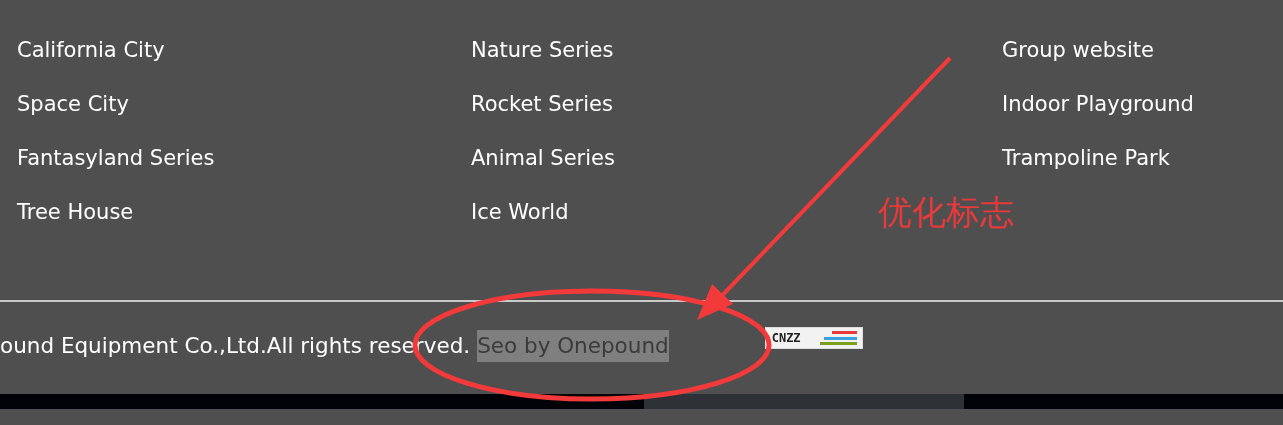 Image resolution: width=1283 pixels, height=425 pixels. I want to click on footer-link: California City, so click(91, 50).